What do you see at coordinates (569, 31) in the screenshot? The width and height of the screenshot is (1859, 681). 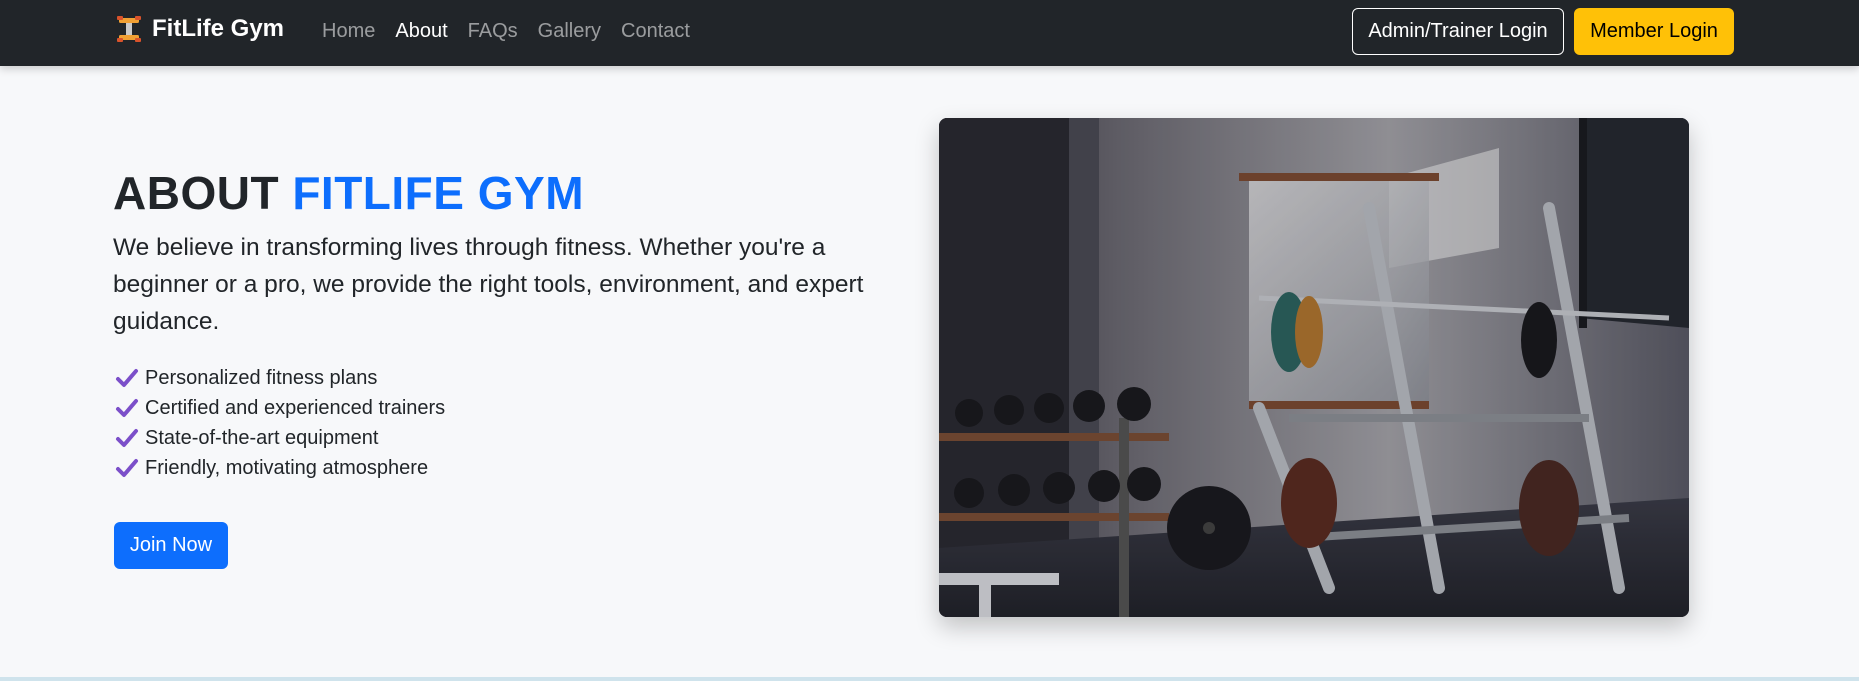 I see `nav-link-gallery: Gallery` at bounding box center [569, 31].